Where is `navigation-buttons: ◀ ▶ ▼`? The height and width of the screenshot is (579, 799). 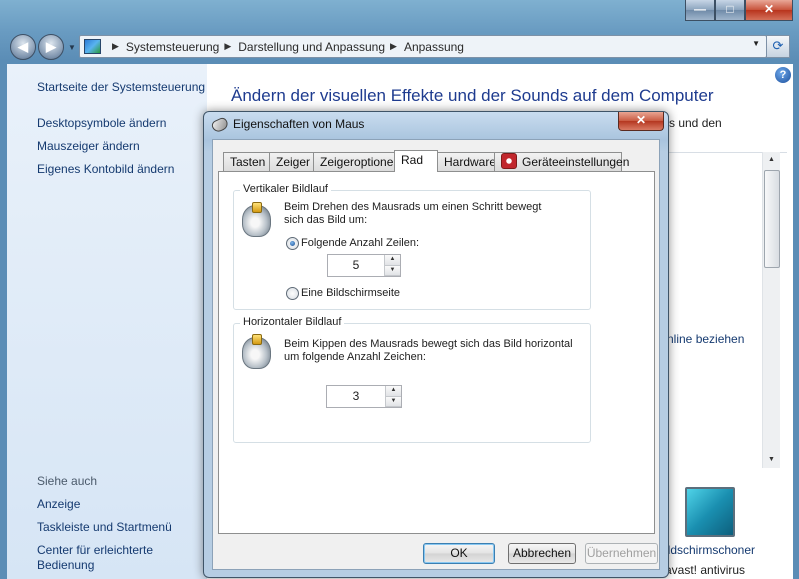
navigation-buttons: ◀ ▶ ▼ is located at coordinates (43, 47).